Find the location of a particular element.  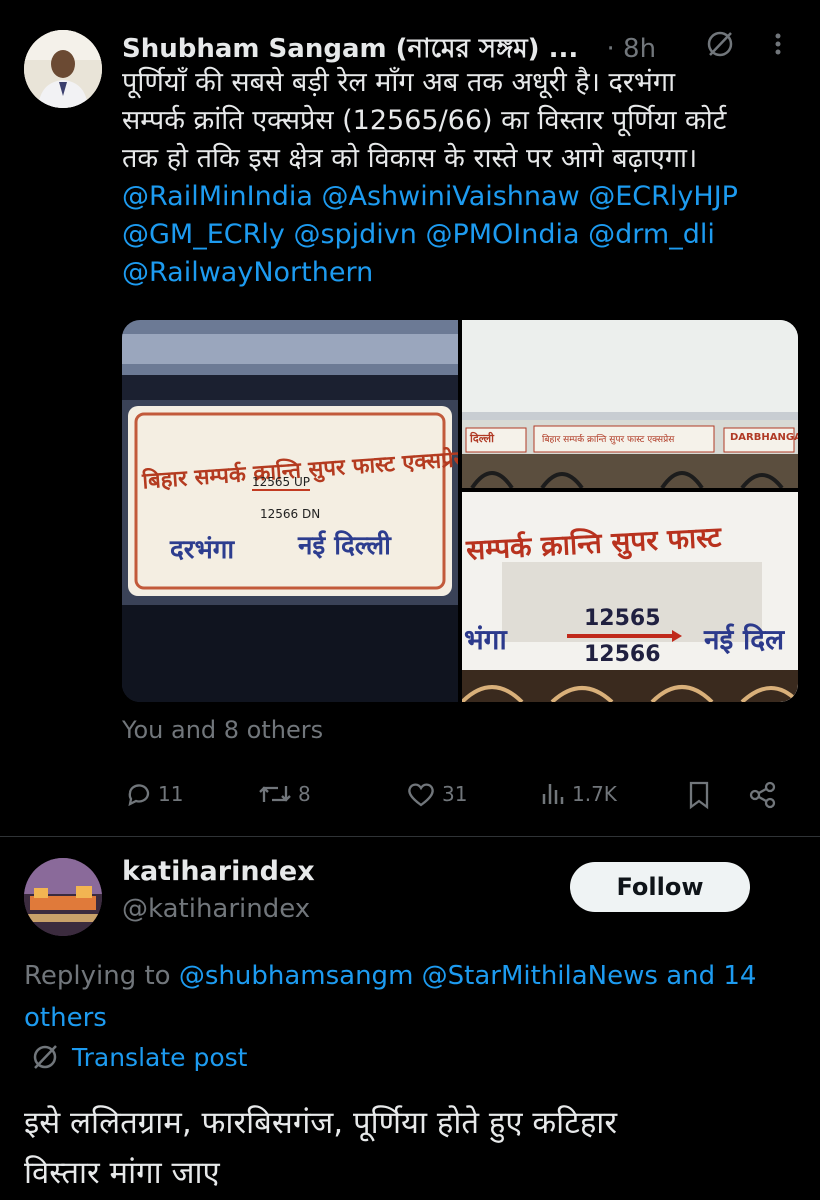

sign-to: नई दिल्ली is located at coordinates (344, 546).